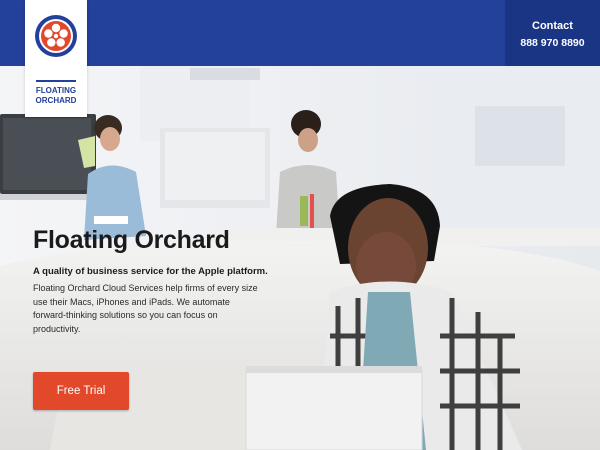  What do you see at coordinates (552, 43) in the screenshot?
I see `contact-phone: 888 970 8890` at bounding box center [552, 43].